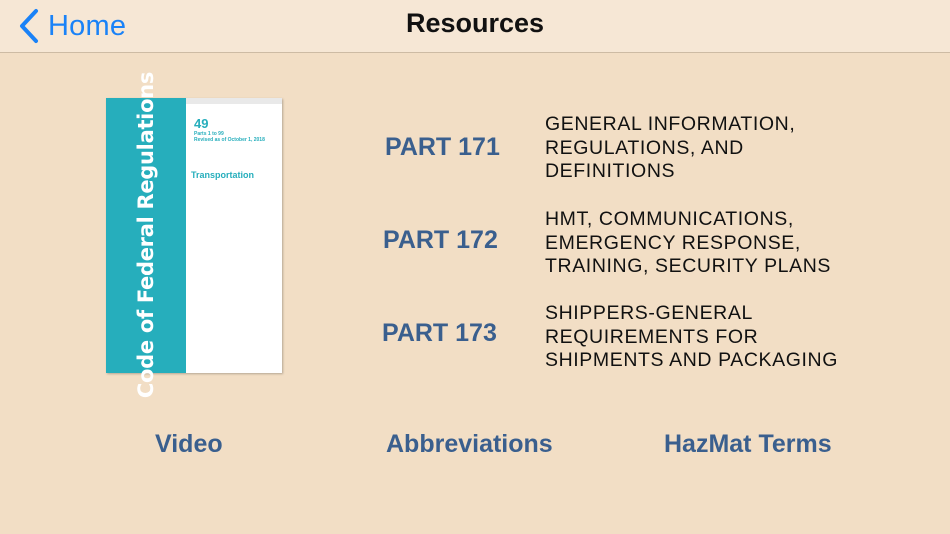 The height and width of the screenshot is (534, 950). I want to click on part-171-description-line: DEFINITIONS, so click(610, 171).